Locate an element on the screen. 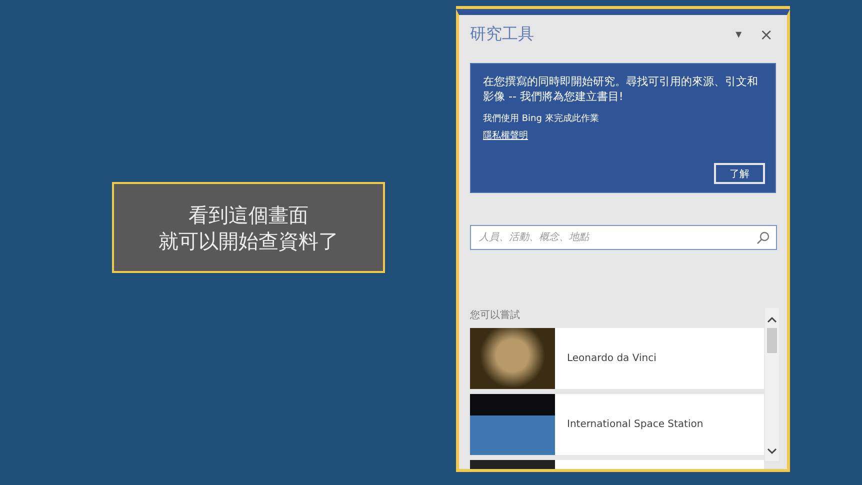 The height and width of the screenshot is (485, 862). suggestion-title: International Space Station is located at coordinates (635, 424).